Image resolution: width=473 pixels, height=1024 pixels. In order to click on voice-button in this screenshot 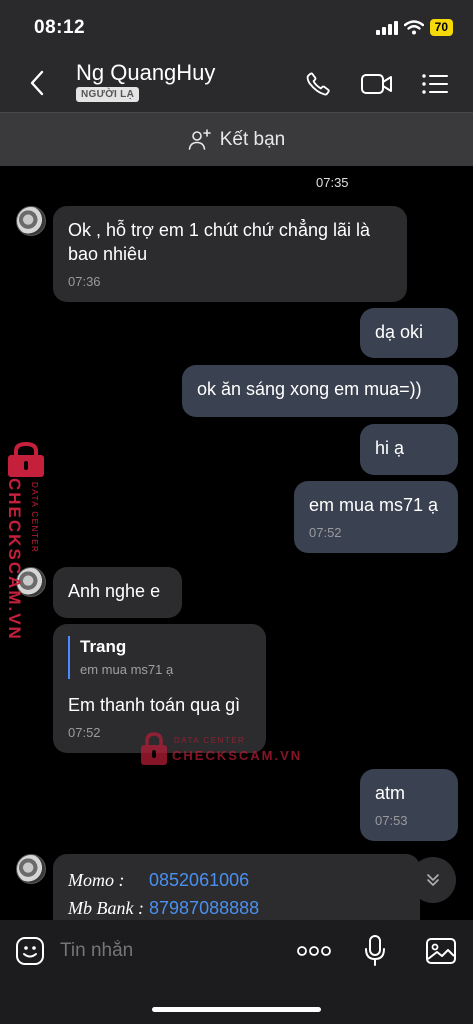, I will do `click(375, 951)`.